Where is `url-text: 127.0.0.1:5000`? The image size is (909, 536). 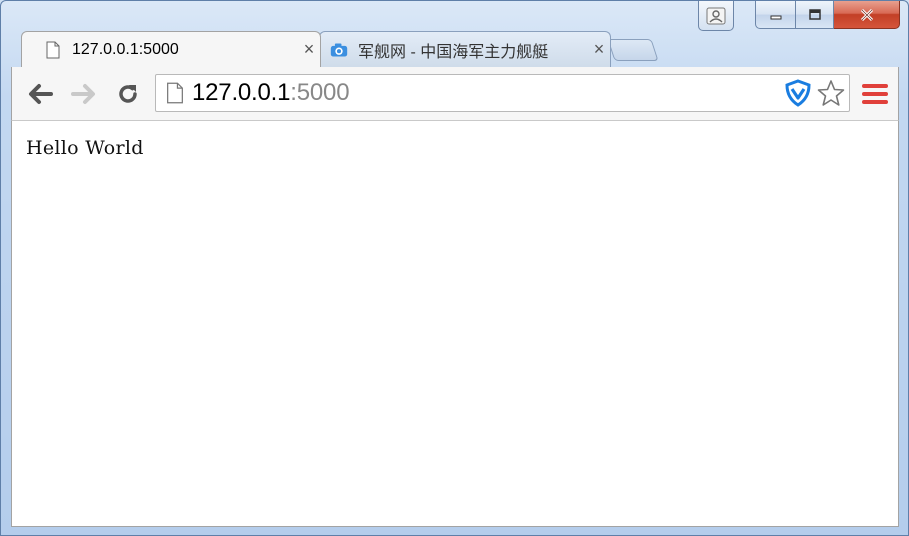 url-text: 127.0.0.1:5000 is located at coordinates (271, 93).